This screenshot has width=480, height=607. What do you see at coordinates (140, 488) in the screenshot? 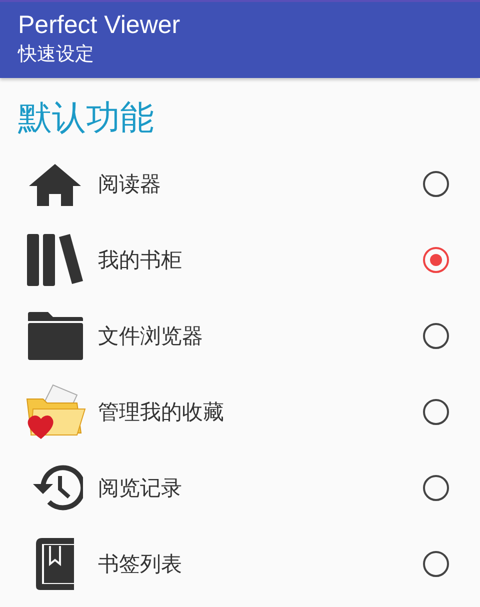
I see `option-label: 阅览记录` at bounding box center [140, 488].